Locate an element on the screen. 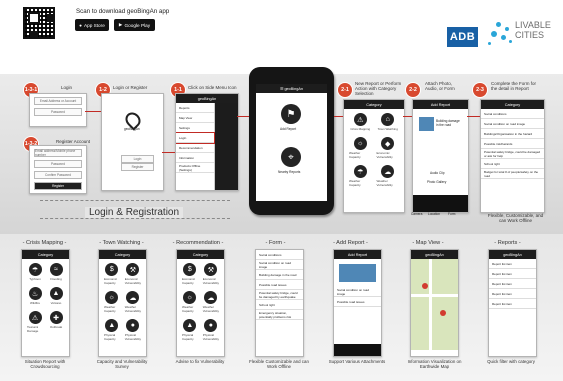 Image resolution: width=563 pixels, height=381 pixels. qr-code is located at coordinates (39, 23).